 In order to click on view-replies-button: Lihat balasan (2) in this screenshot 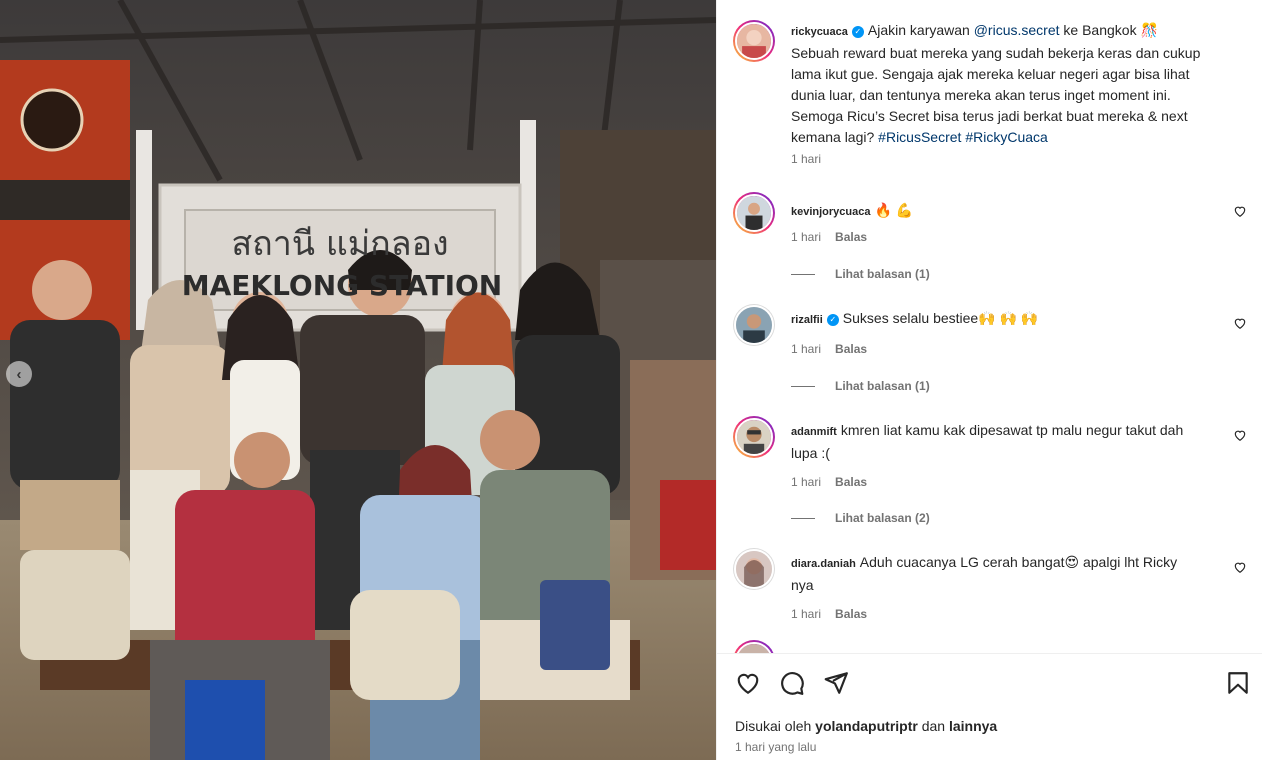, I will do `click(860, 518)`.